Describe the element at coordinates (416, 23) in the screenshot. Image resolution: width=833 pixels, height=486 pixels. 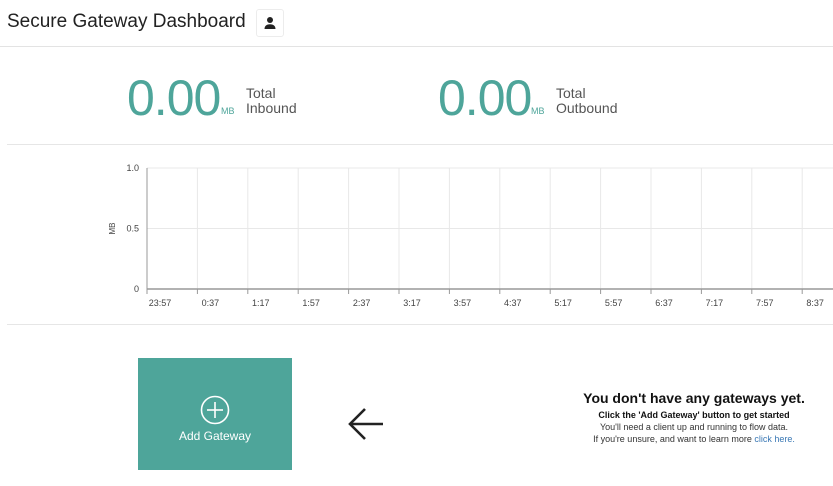
I see `page-header: Secure Gateway Dashboard` at that location.